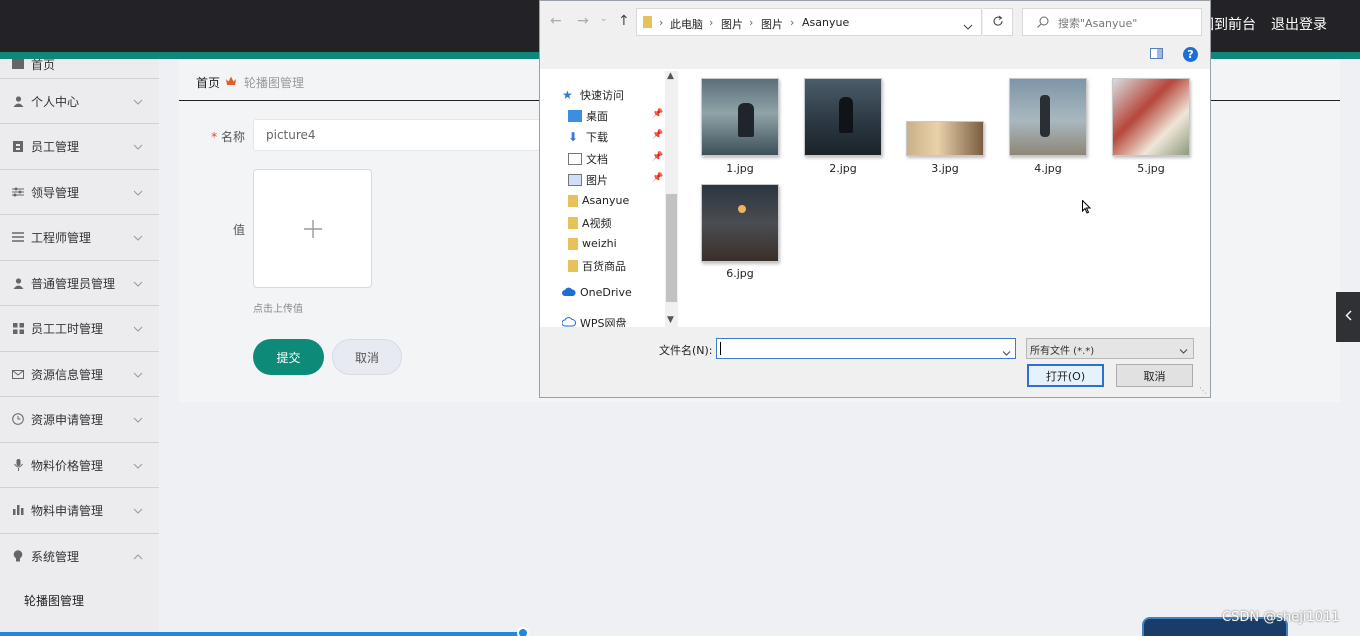  Describe the element at coordinates (740, 273) in the screenshot. I see `file-name: 6.jpg` at that location.